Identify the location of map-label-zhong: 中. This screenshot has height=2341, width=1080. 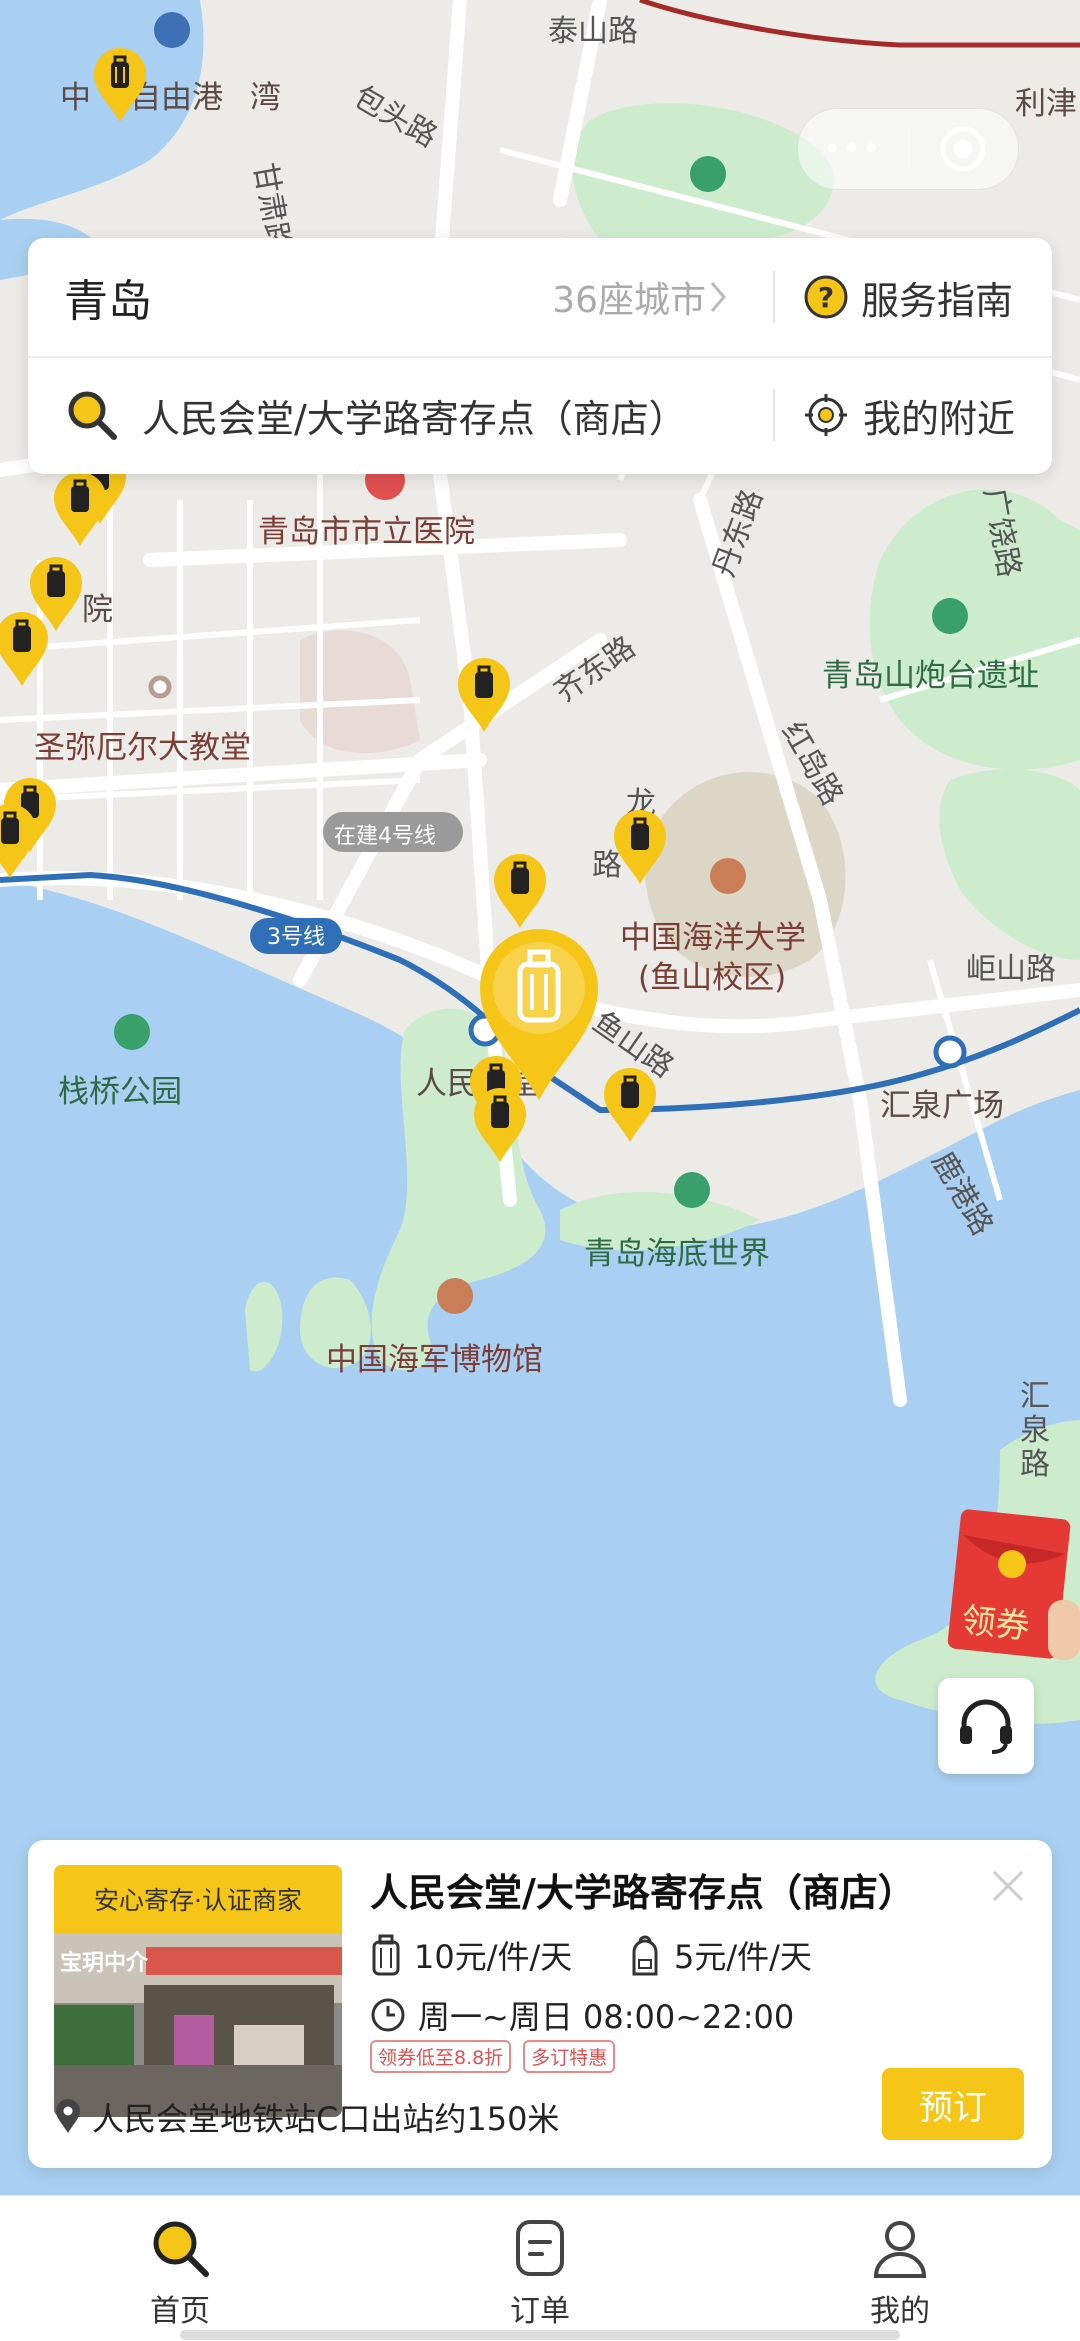
(75, 98).